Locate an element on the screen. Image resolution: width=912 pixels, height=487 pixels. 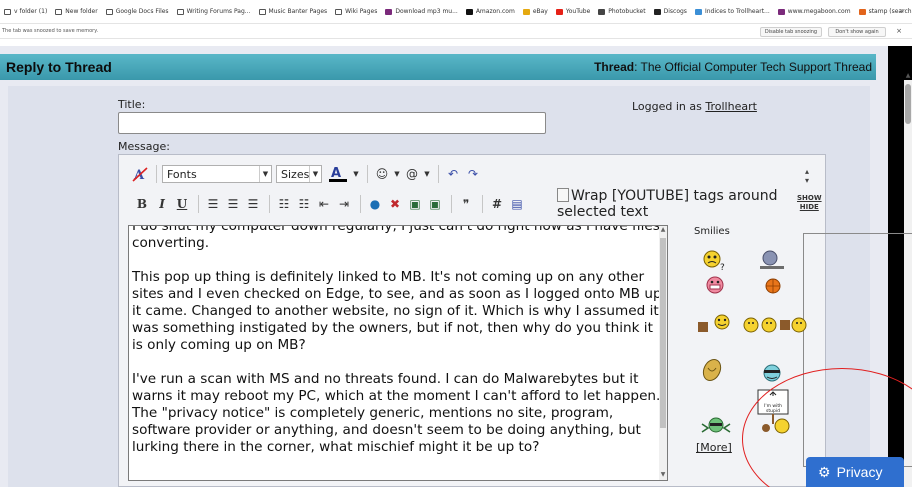
bookmark-item: Discogs is located at coordinates (670, 11).